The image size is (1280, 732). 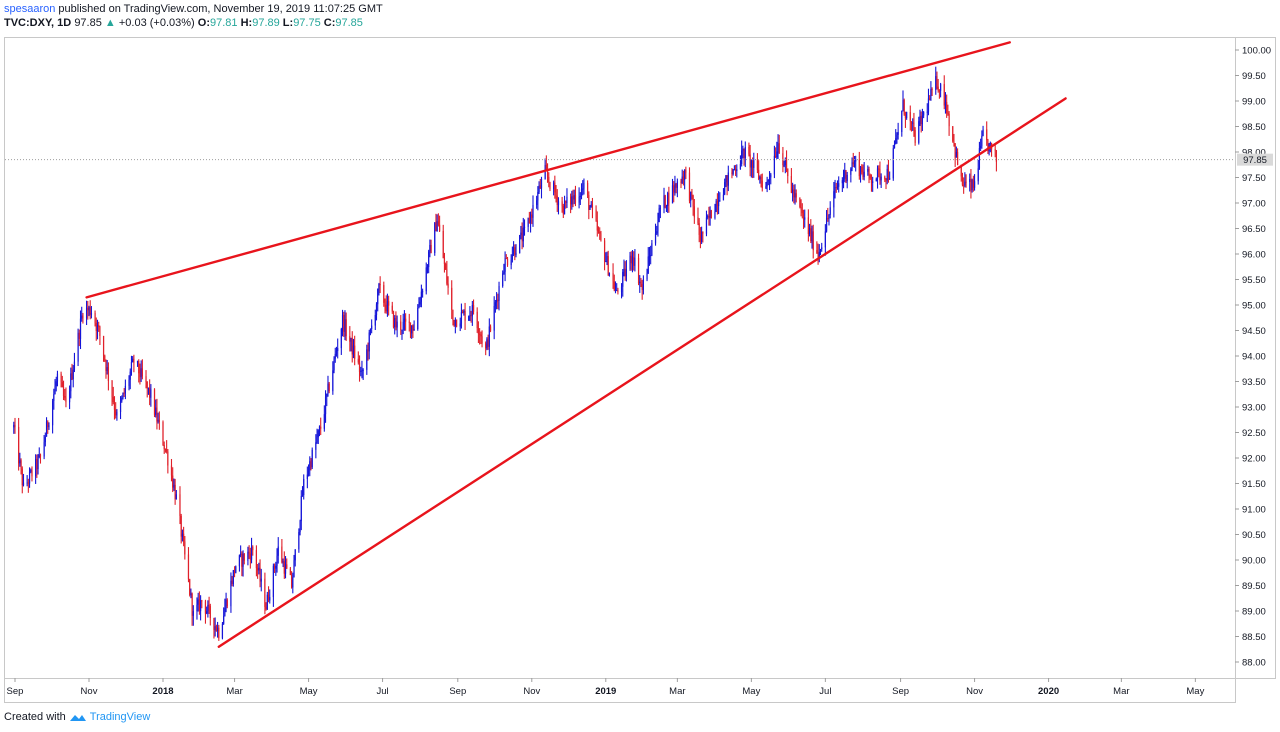 I want to click on change-value: +0.03 (+0.03%), so click(x=156, y=23).